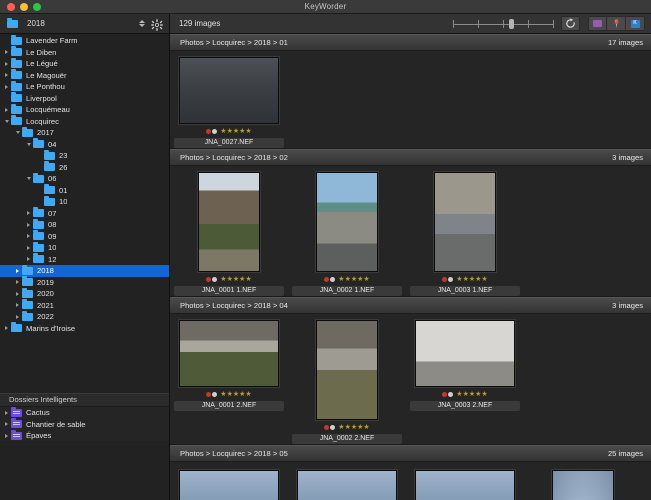 This screenshot has height=500, width=651. What do you see at coordinates (570, 23) in the screenshot?
I see `refresh-button` at bounding box center [570, 23].